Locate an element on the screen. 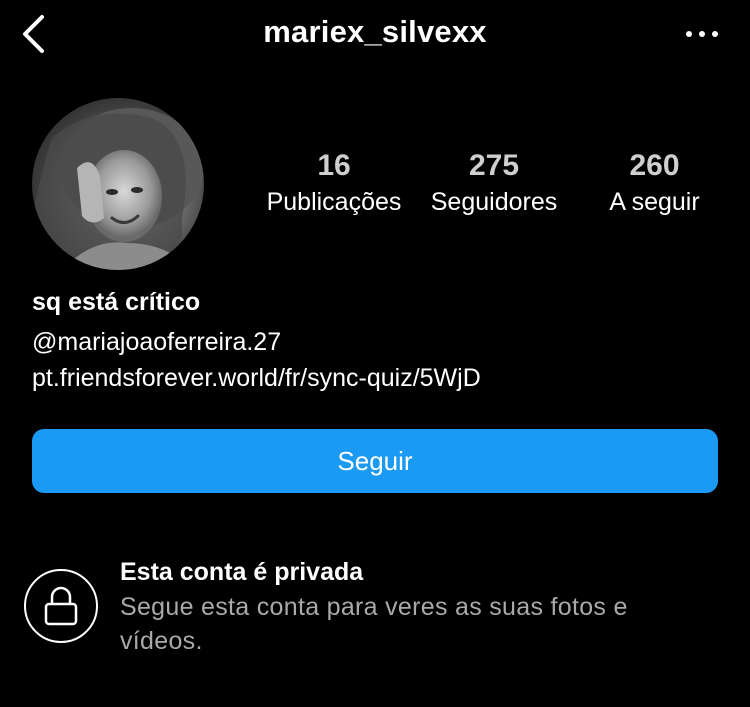 This screenshot has width=750, height=707. followers-count: 275 is located at coordinates (494, 165).